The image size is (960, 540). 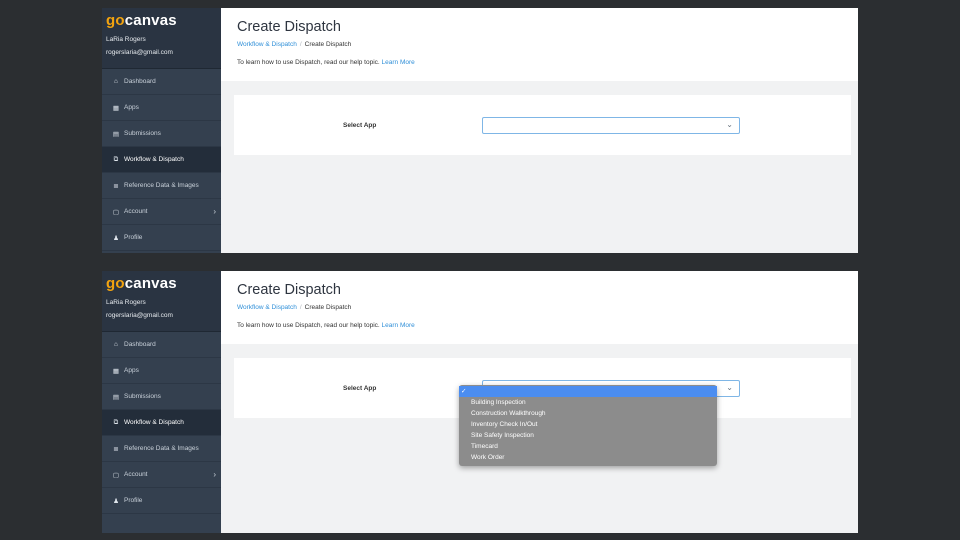 What do you see at coordinates (611, 125) in the screenshot?
I see `select-app-dropdown: ⌄` at bounding box center [611, 125].